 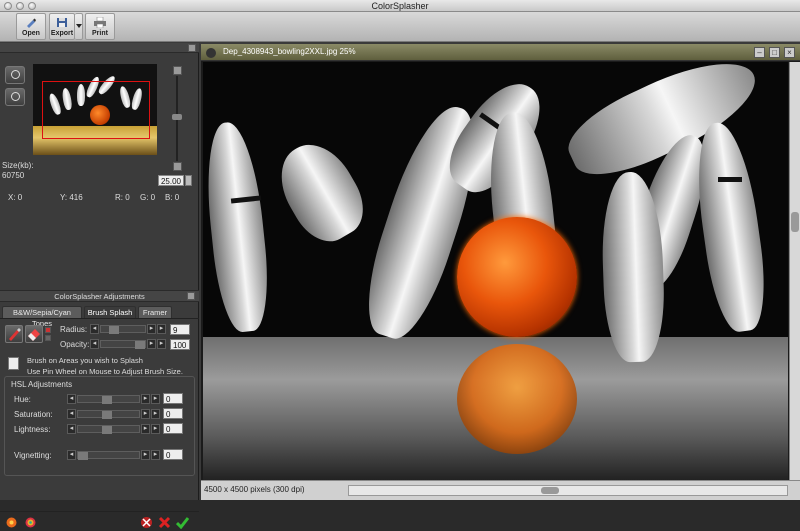 What do you see at coordinates (774, 52) in the screenshot?
I see `doc-maximize-button: □` at bounding box center [774, 52].